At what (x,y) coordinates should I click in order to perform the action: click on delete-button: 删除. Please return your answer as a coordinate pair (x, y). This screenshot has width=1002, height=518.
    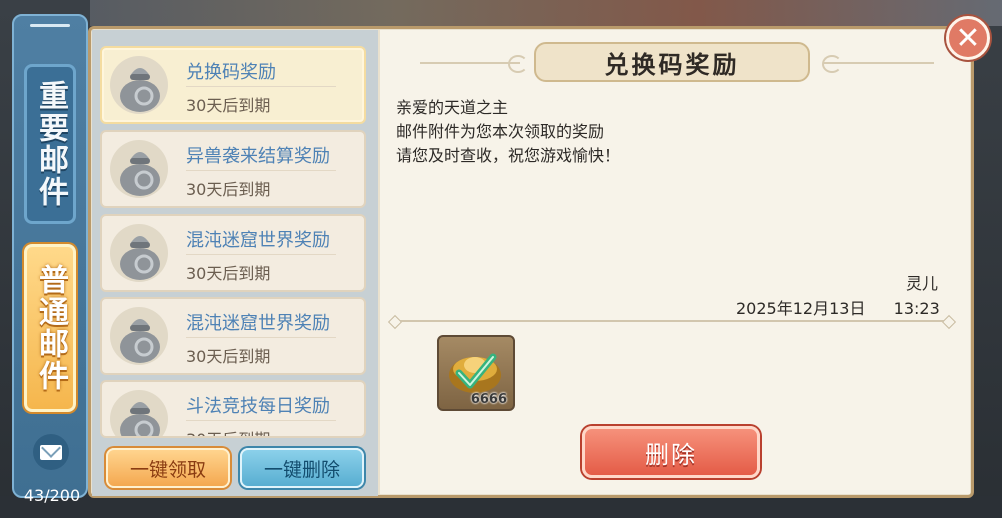
    Looking at the image, I should click on (671, 452).